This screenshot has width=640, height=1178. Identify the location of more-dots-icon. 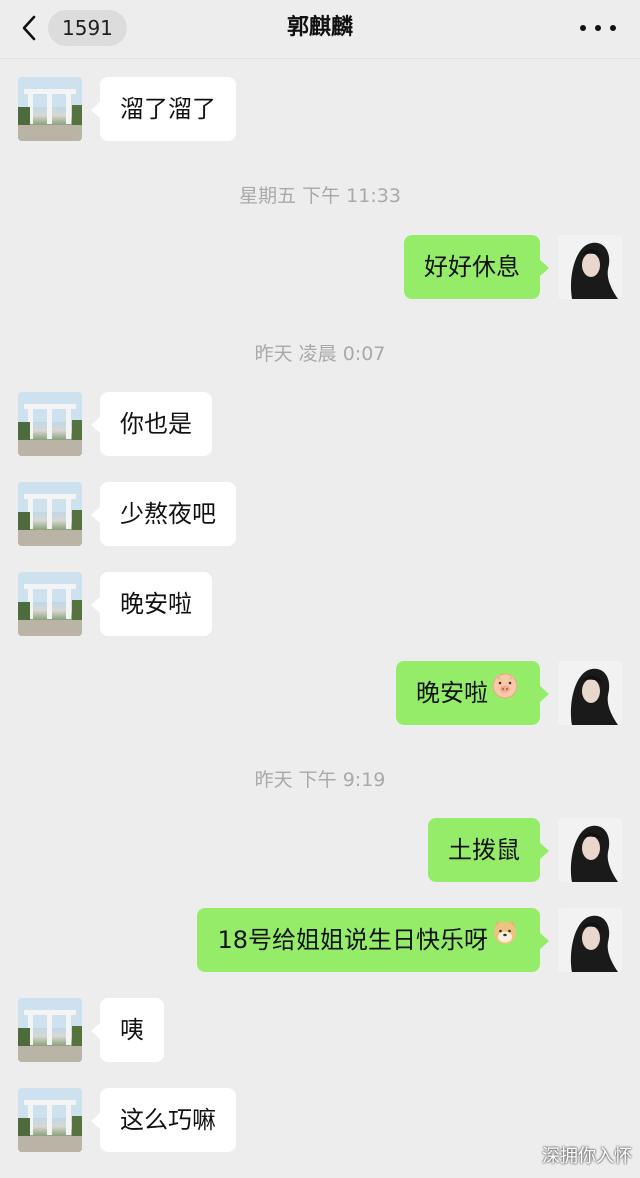
(598, 28).